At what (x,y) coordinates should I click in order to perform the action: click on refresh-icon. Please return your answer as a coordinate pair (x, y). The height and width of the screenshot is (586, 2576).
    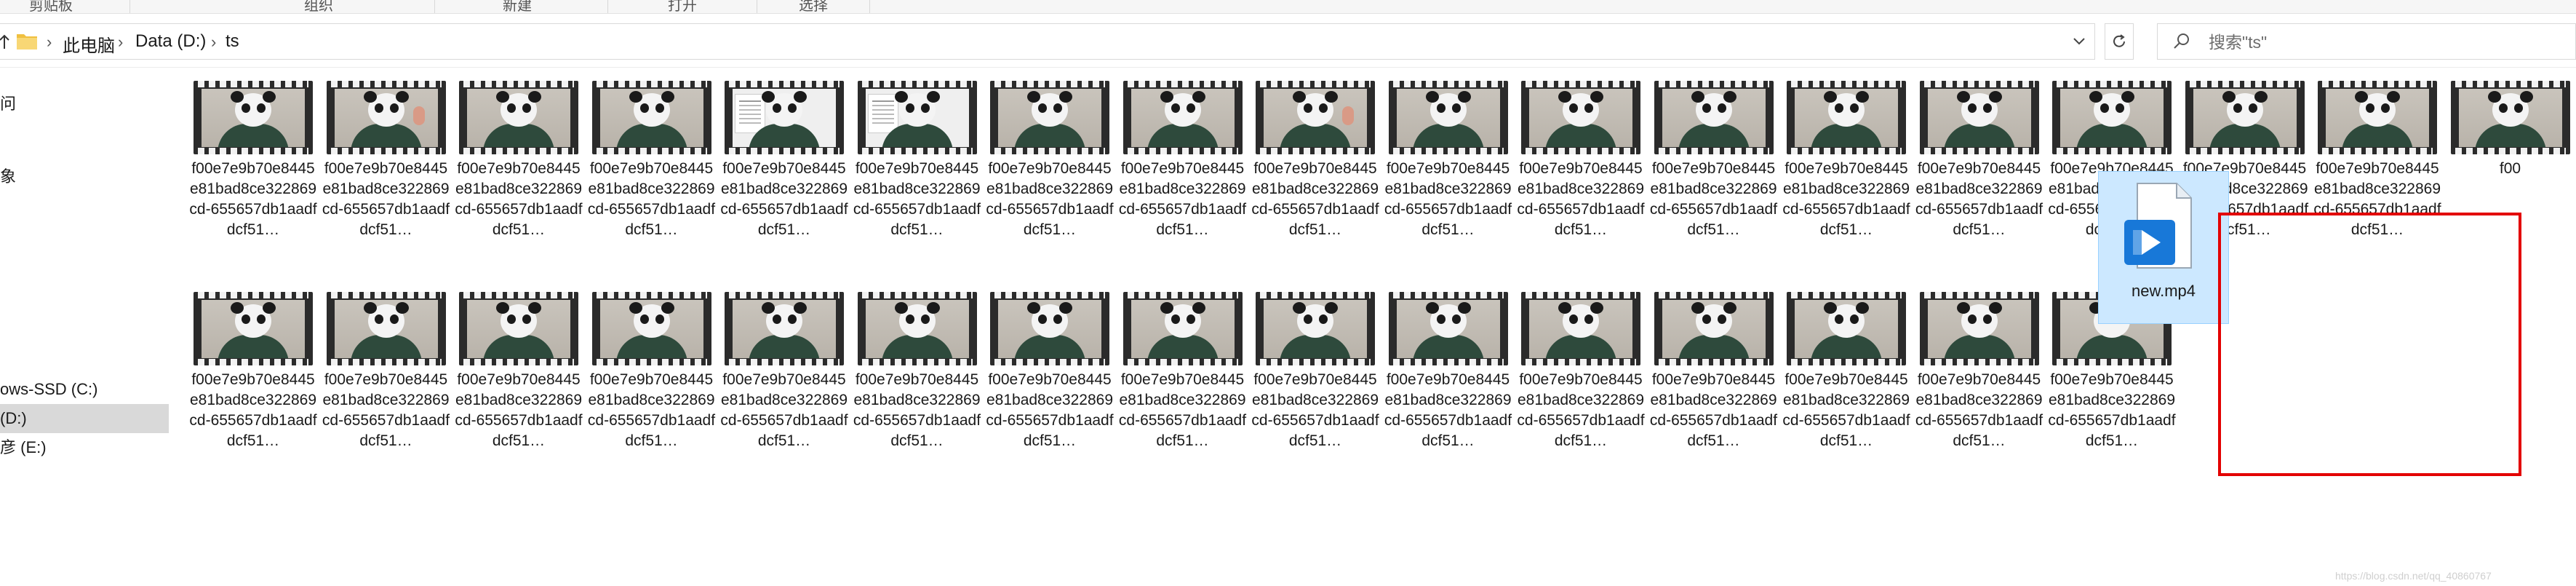
    Looking at the image, I should click on (2119, 40).